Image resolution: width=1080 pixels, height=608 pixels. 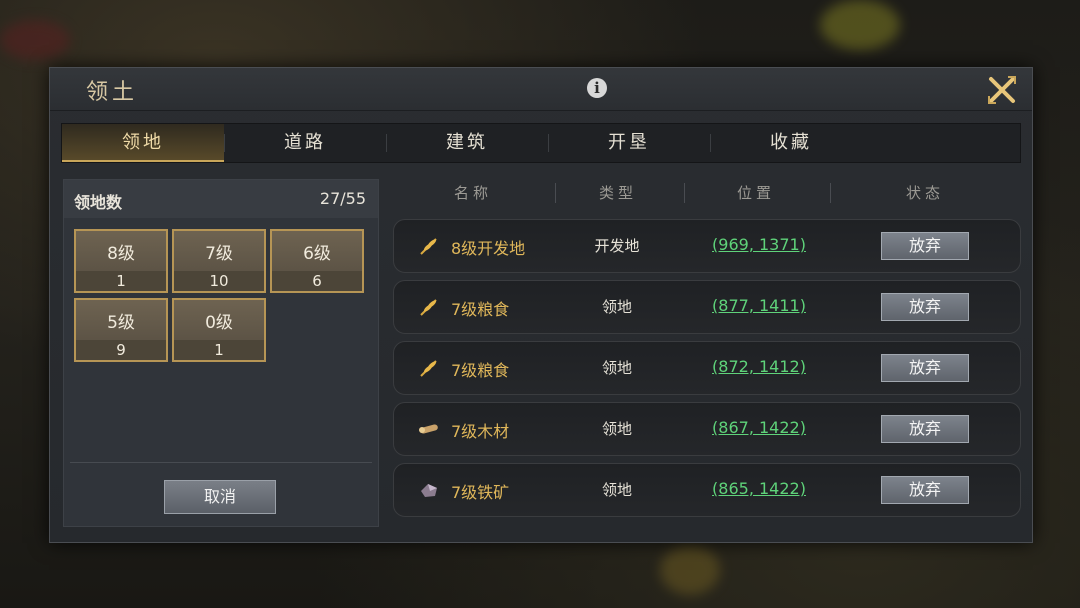 I want to click on coordinate-link: (969, 1371), so click(x=759, y=244).